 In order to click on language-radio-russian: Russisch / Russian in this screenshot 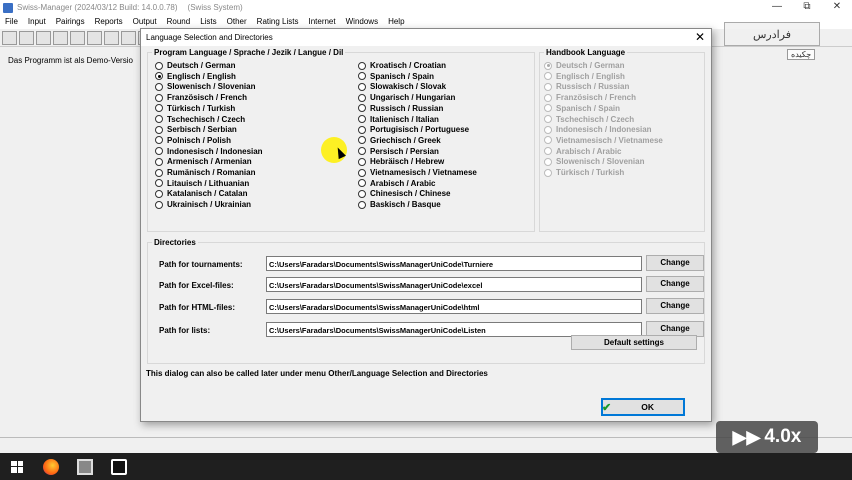, I will do `click(400, 108)`.